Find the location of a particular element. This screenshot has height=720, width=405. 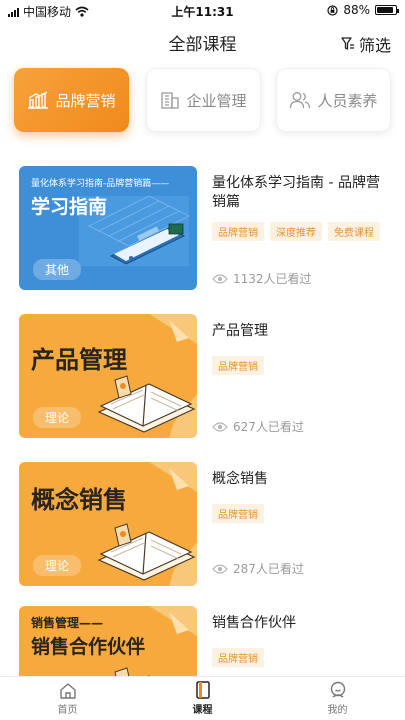

battery-icon is located at coordinates (387, 10).